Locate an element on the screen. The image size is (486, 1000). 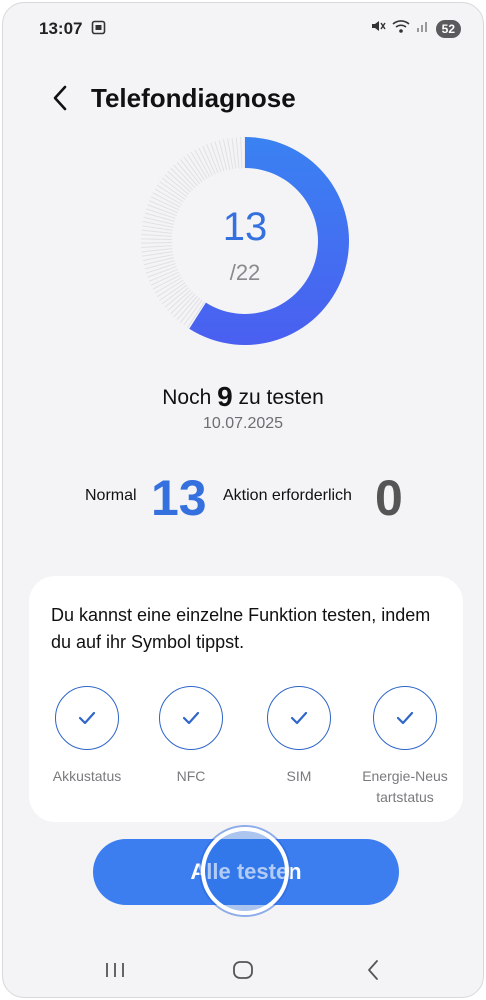
mute-icon is located at coordinates (378, 28).